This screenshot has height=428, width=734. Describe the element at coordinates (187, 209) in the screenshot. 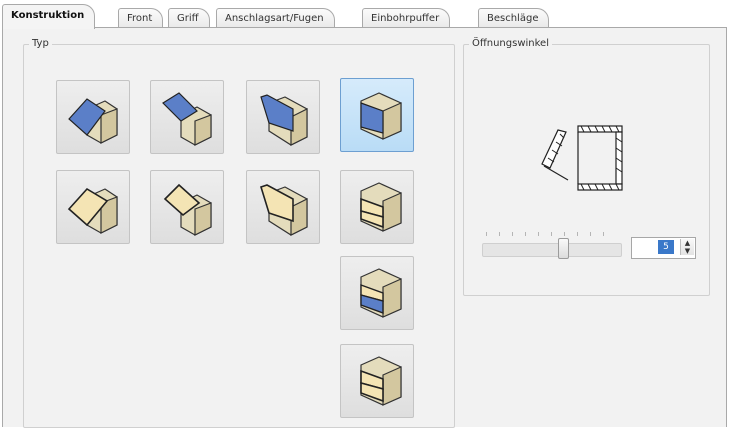

I see `flap-up-open-cream-icon` at that location.